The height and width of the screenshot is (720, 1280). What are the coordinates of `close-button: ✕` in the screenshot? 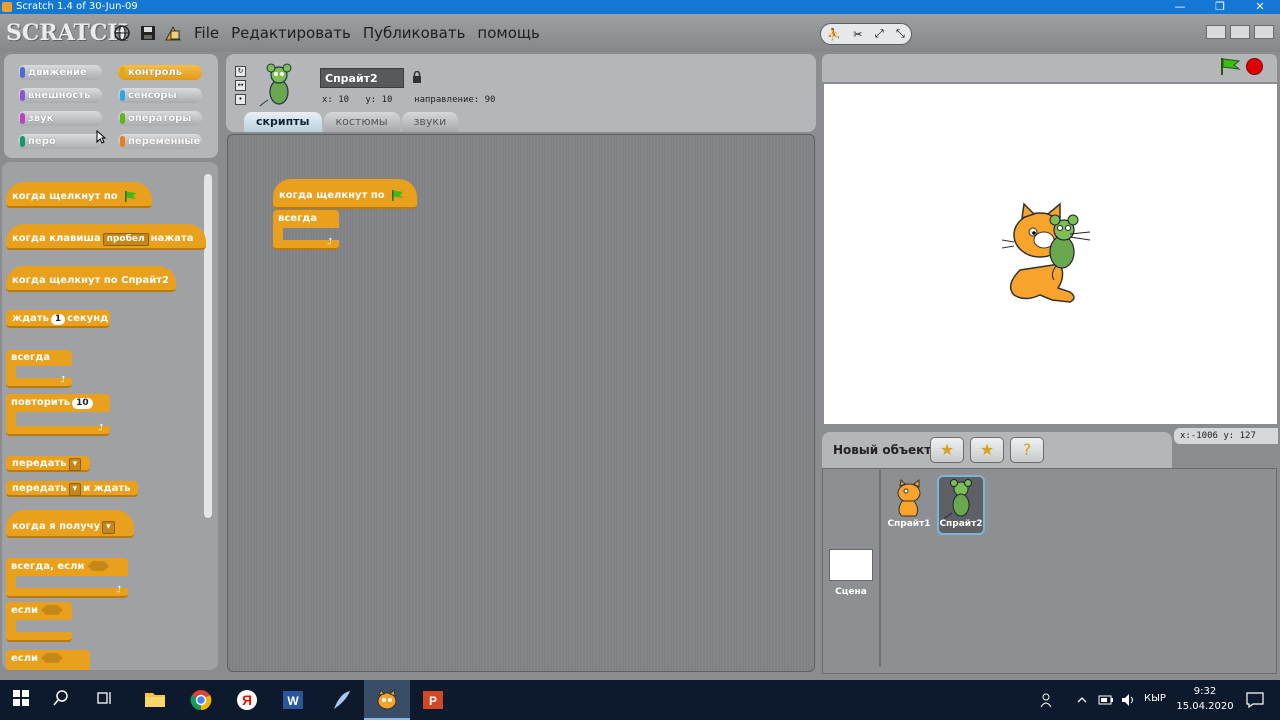 It's located at (1260, 7).